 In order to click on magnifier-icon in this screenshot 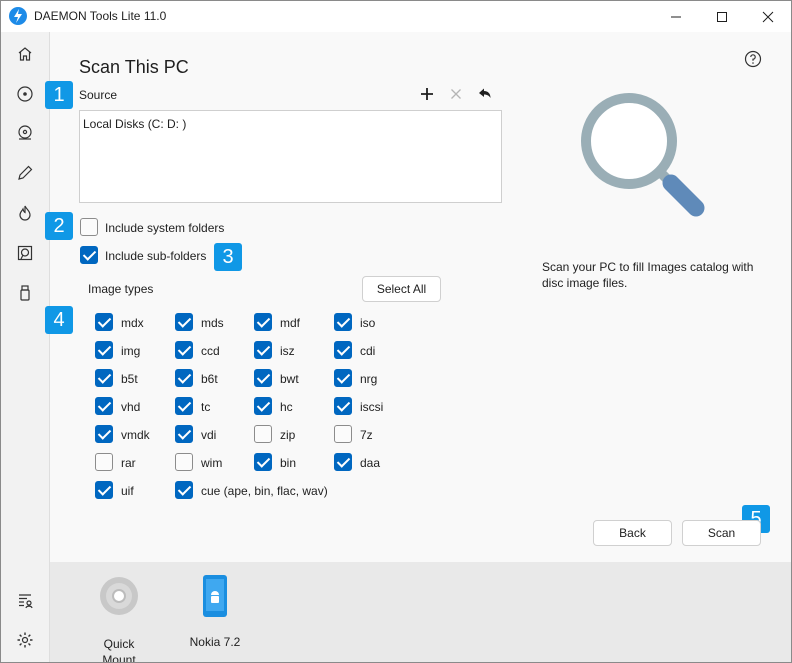, I will do `click(643, 155)`.